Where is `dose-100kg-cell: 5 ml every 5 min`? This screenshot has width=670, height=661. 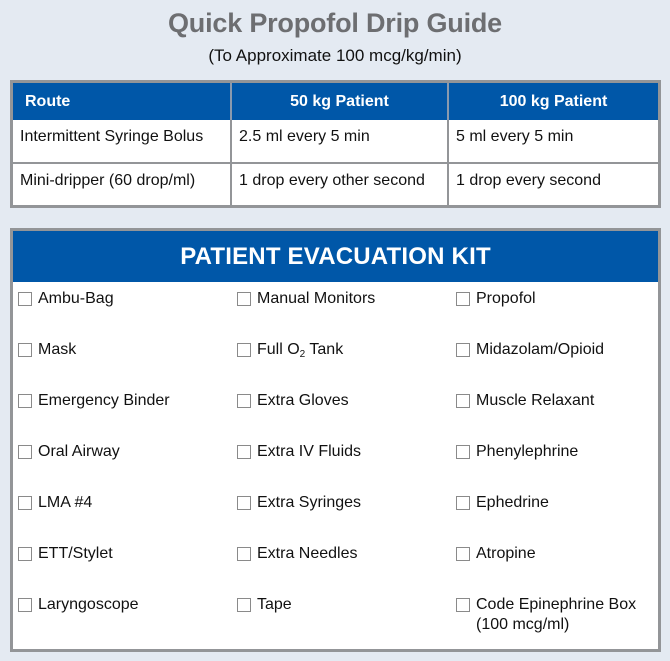
dose-100kg-cell: 5 ml every 5 min is located at coordinates (515, 136).